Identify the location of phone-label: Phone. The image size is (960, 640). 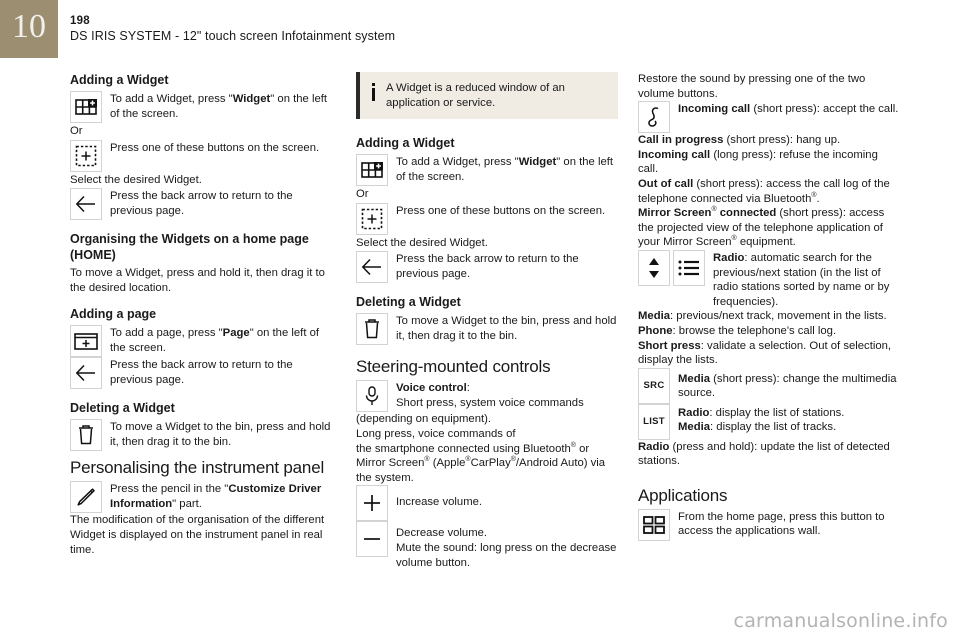
(655, 330).